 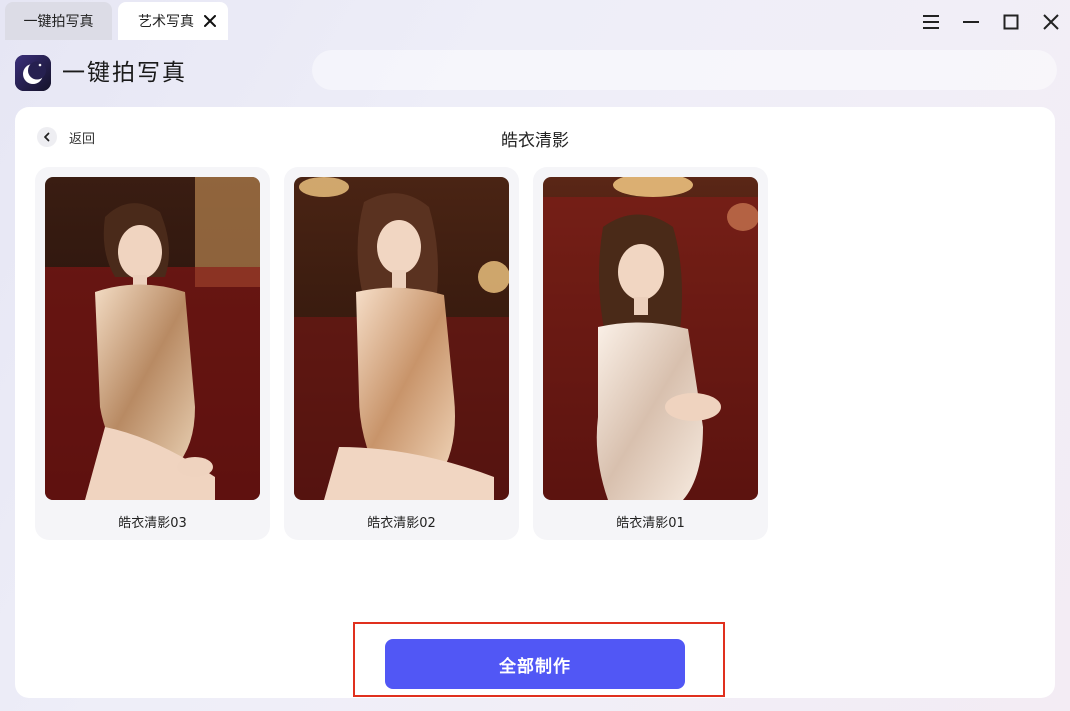 What do you see at coordinates (684, 70) in the screenshot?
I see `header-blank-bar` at bounding box center [684, 70].